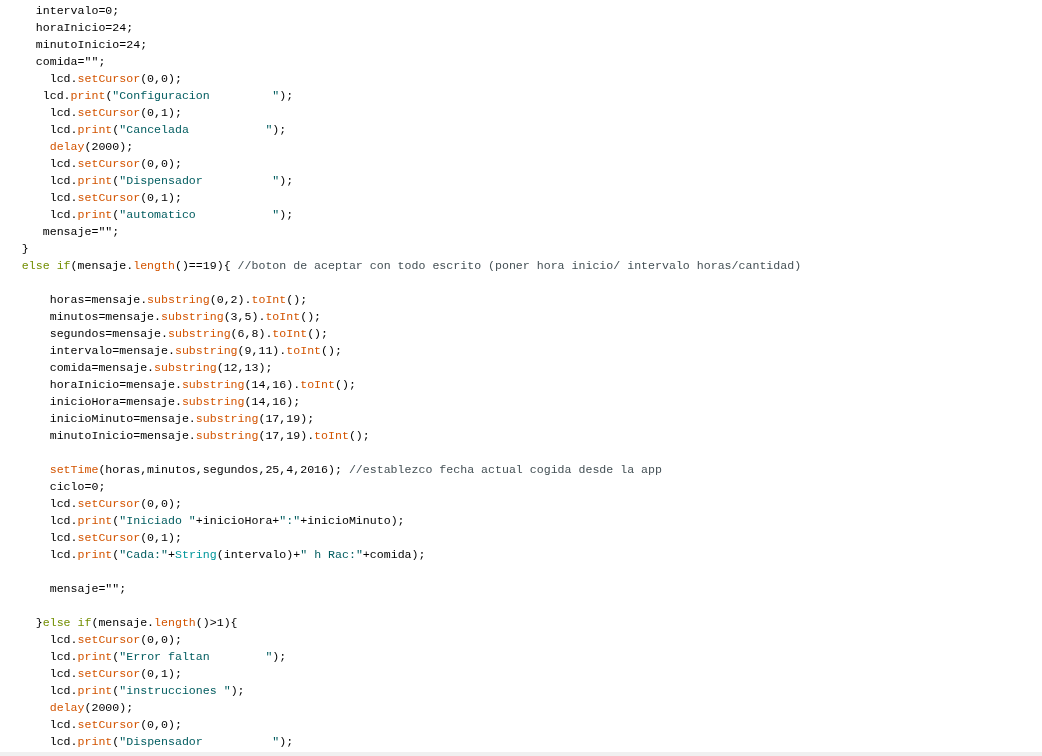 This screenshot has height=756, width=1042. What do you see at coordinates (174, 402) in the screenshot?
I see `code-line: inicioHora=mensaje.substring(14,16);` at bounding box center [174, 402].